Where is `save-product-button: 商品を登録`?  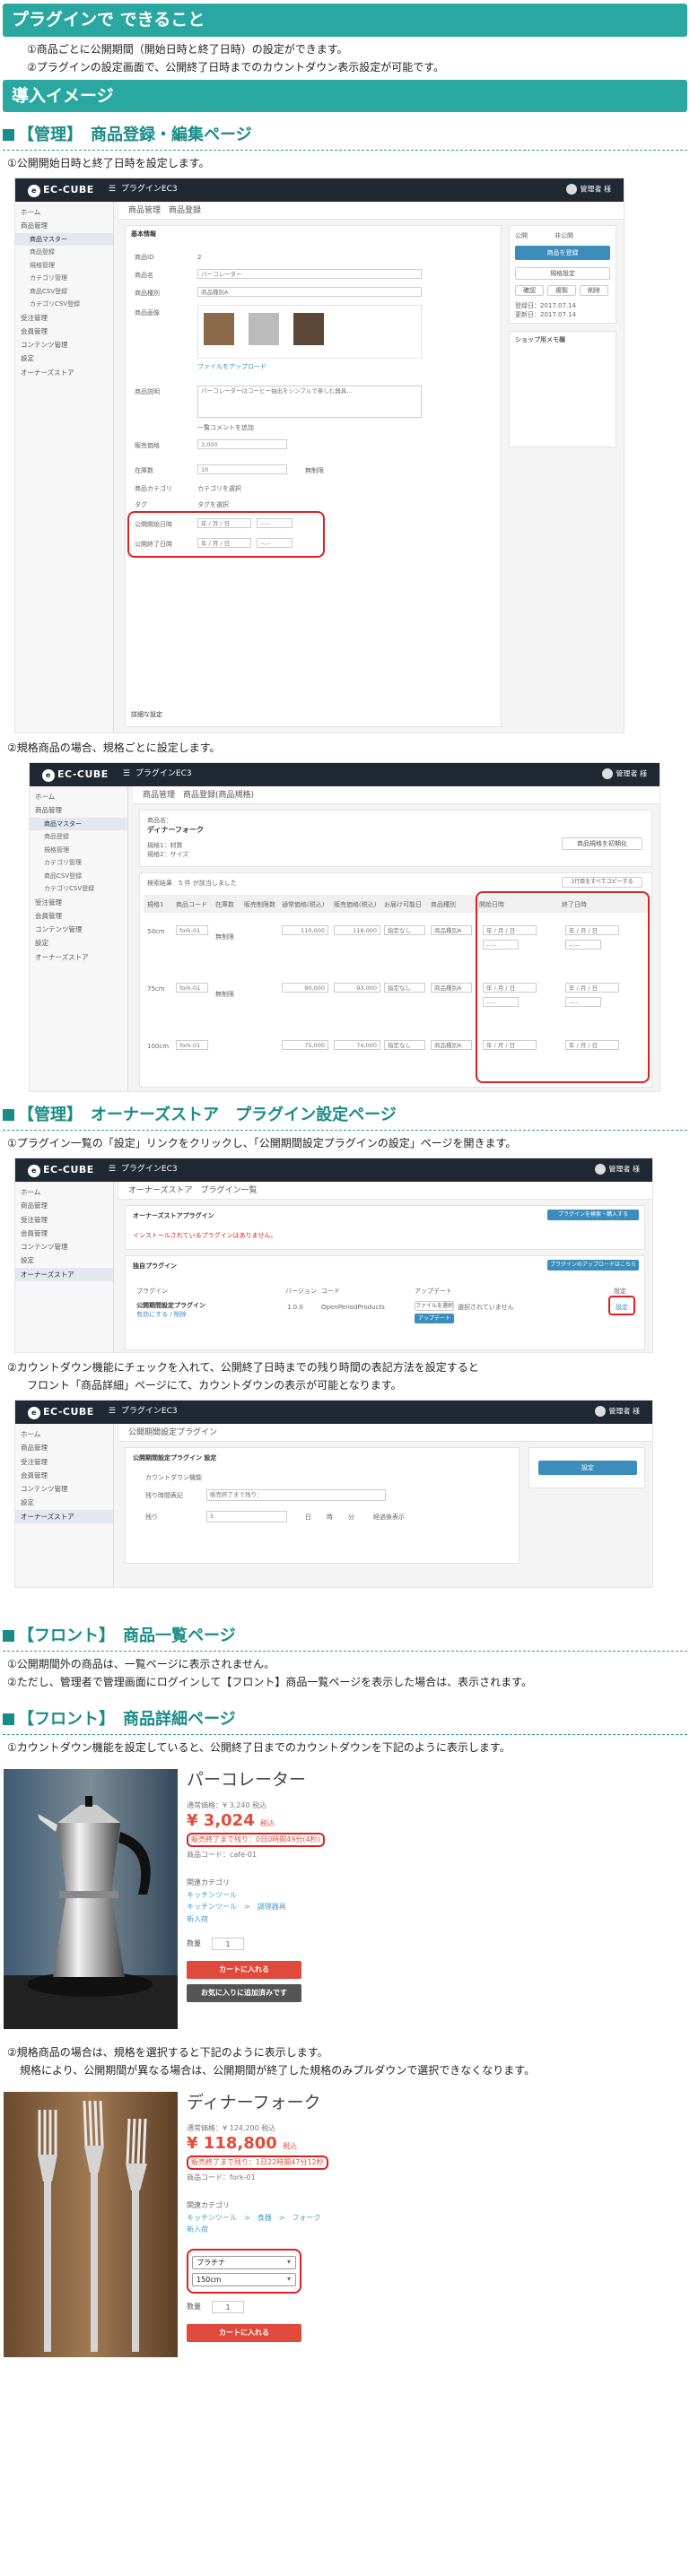 save-product-button: 商品を登録 is located at coordinates (562, 253).